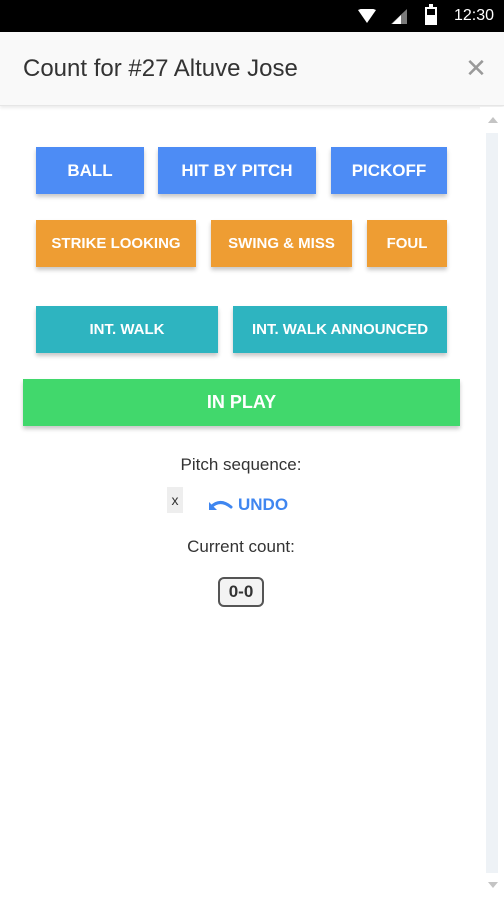 Image resolution: width=504 pixels, height=900 pixels. I want to click on scrollbar-thumb, so click(492, 503).